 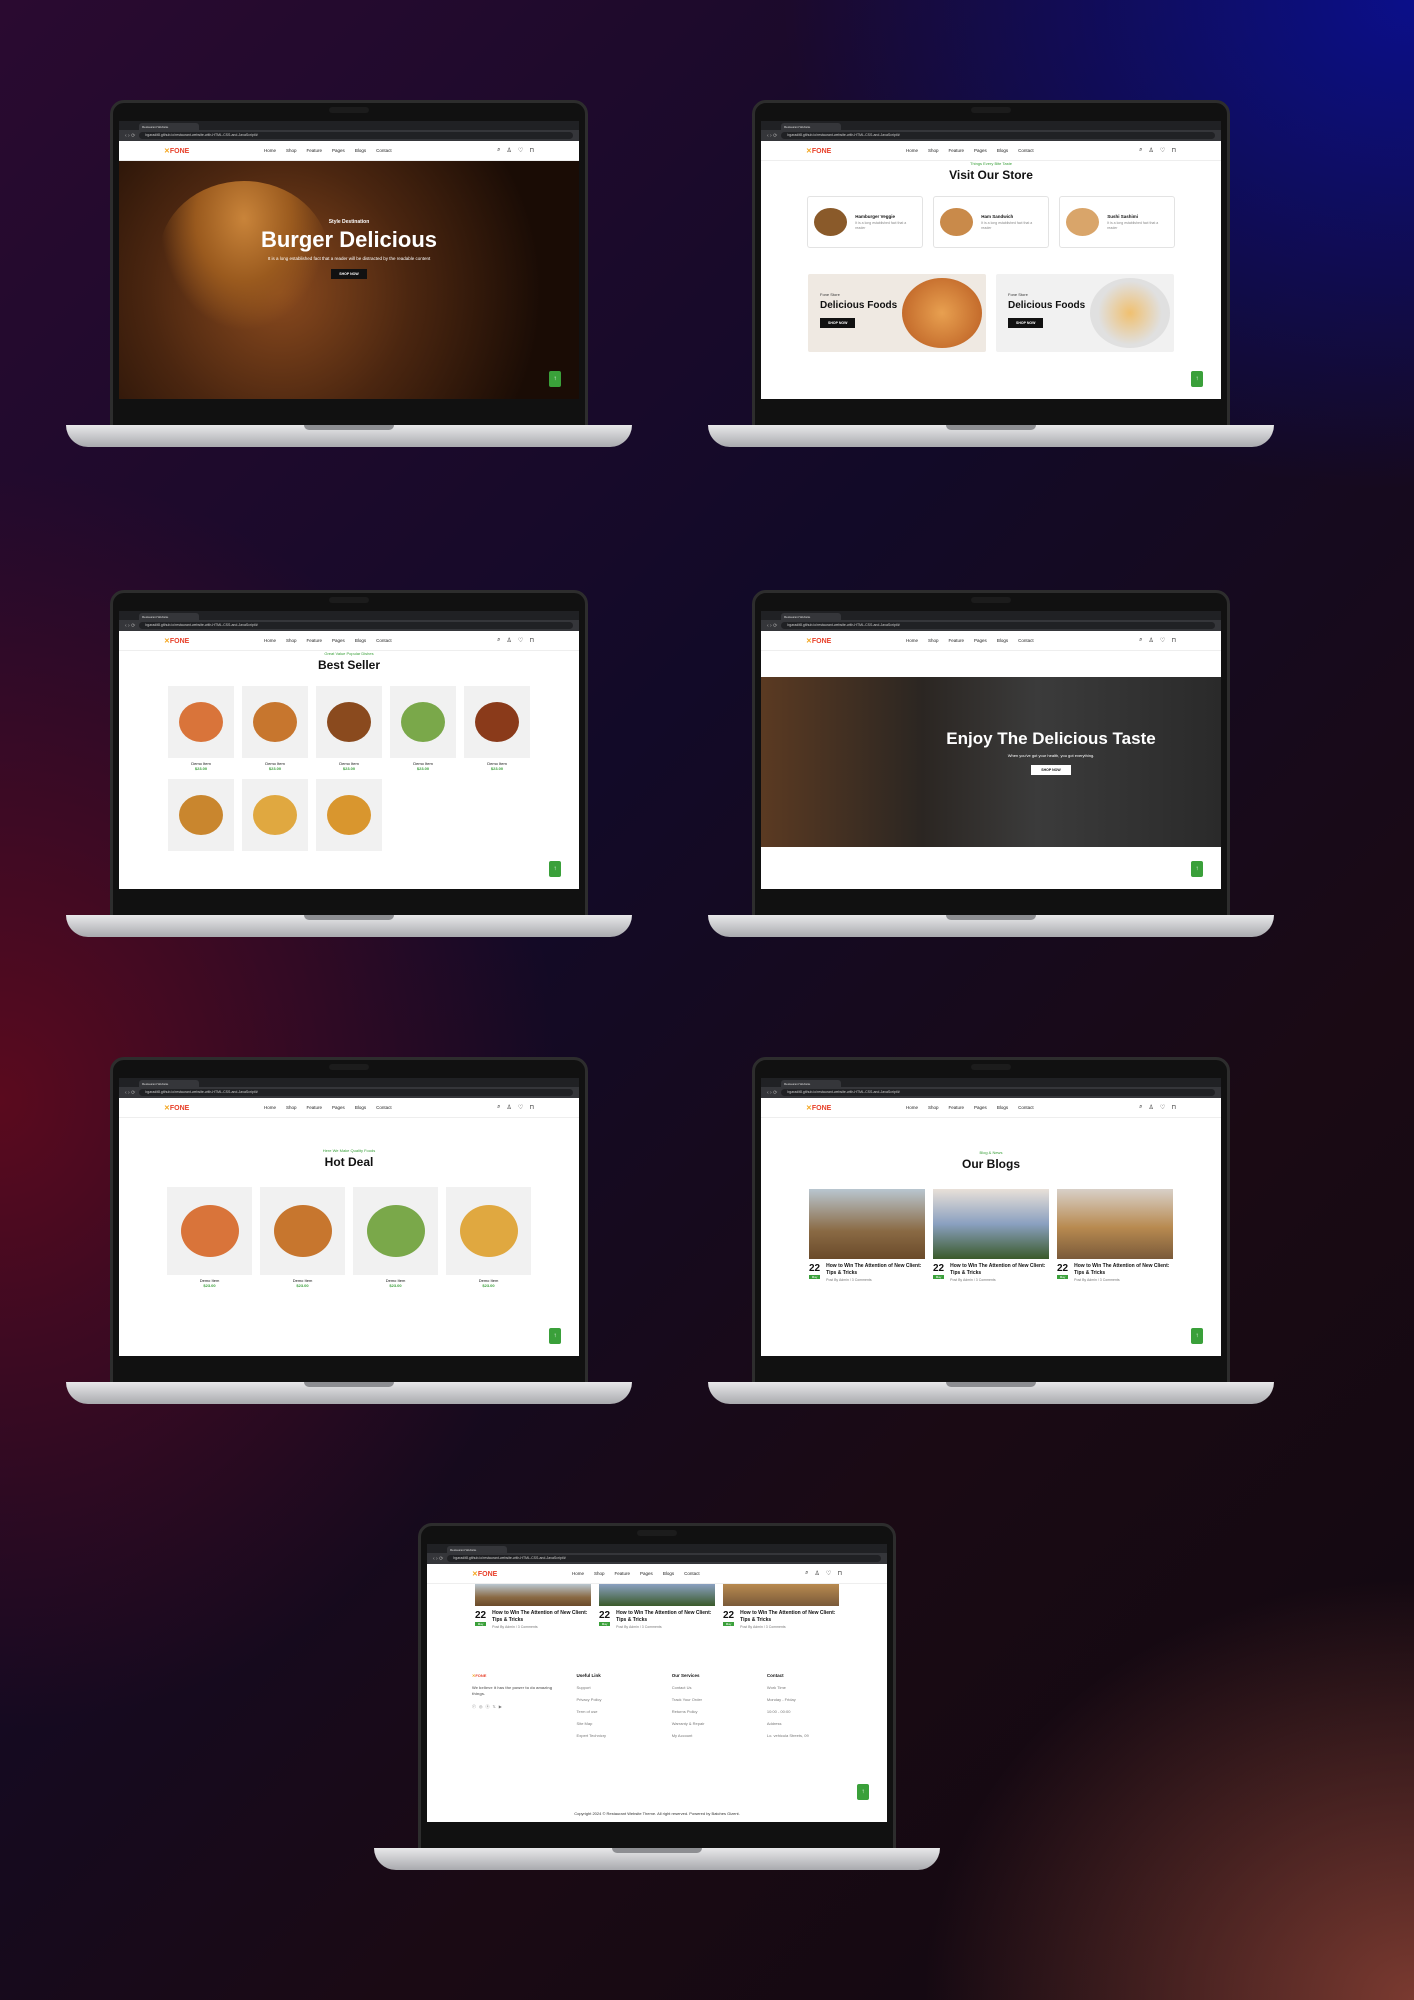 I want to click on footer-link: Warranty & Repair, so click(x=709, y=1723).